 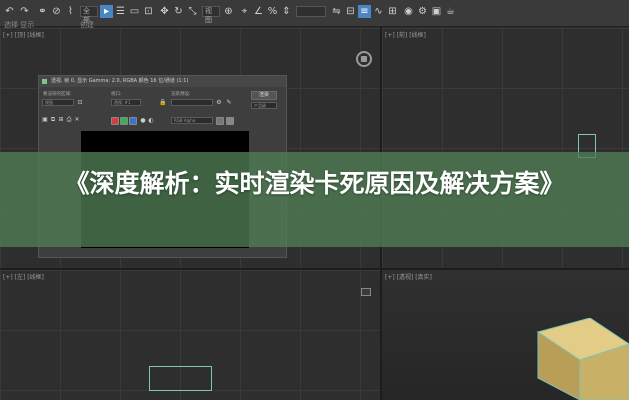 What do you see at coordinates (56, 11) in the screenshot?
I see `unlink-icon: ⊘` at bounding box center [56, 11].